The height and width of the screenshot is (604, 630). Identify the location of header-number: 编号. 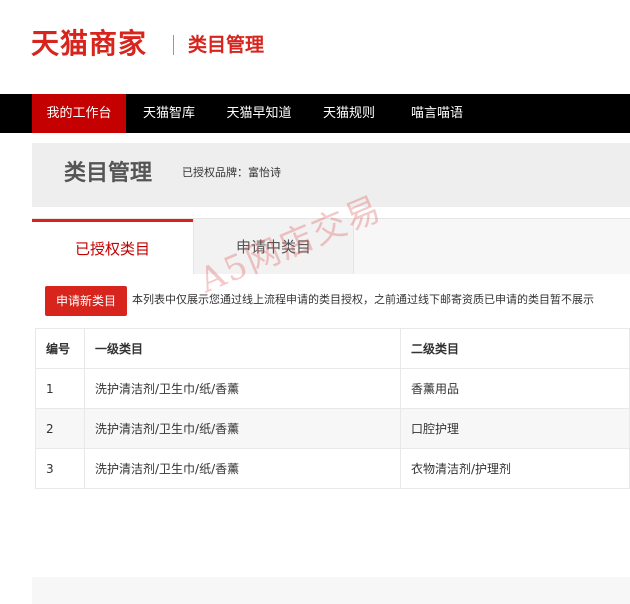
(60, 348).